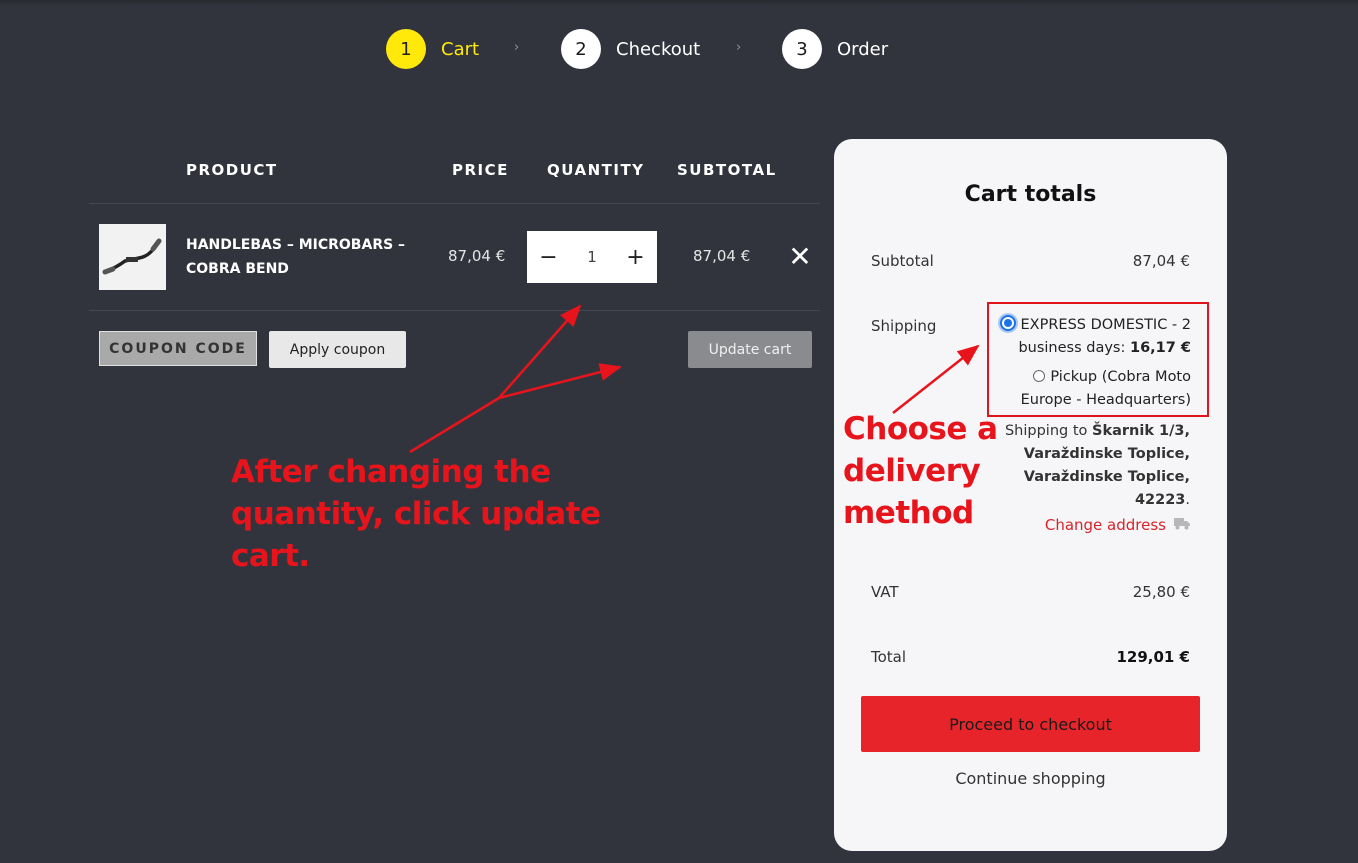  Describe the element at coordinates (432, 49) in the screenshot. I see `step-cart: 1 Cart` at that location.